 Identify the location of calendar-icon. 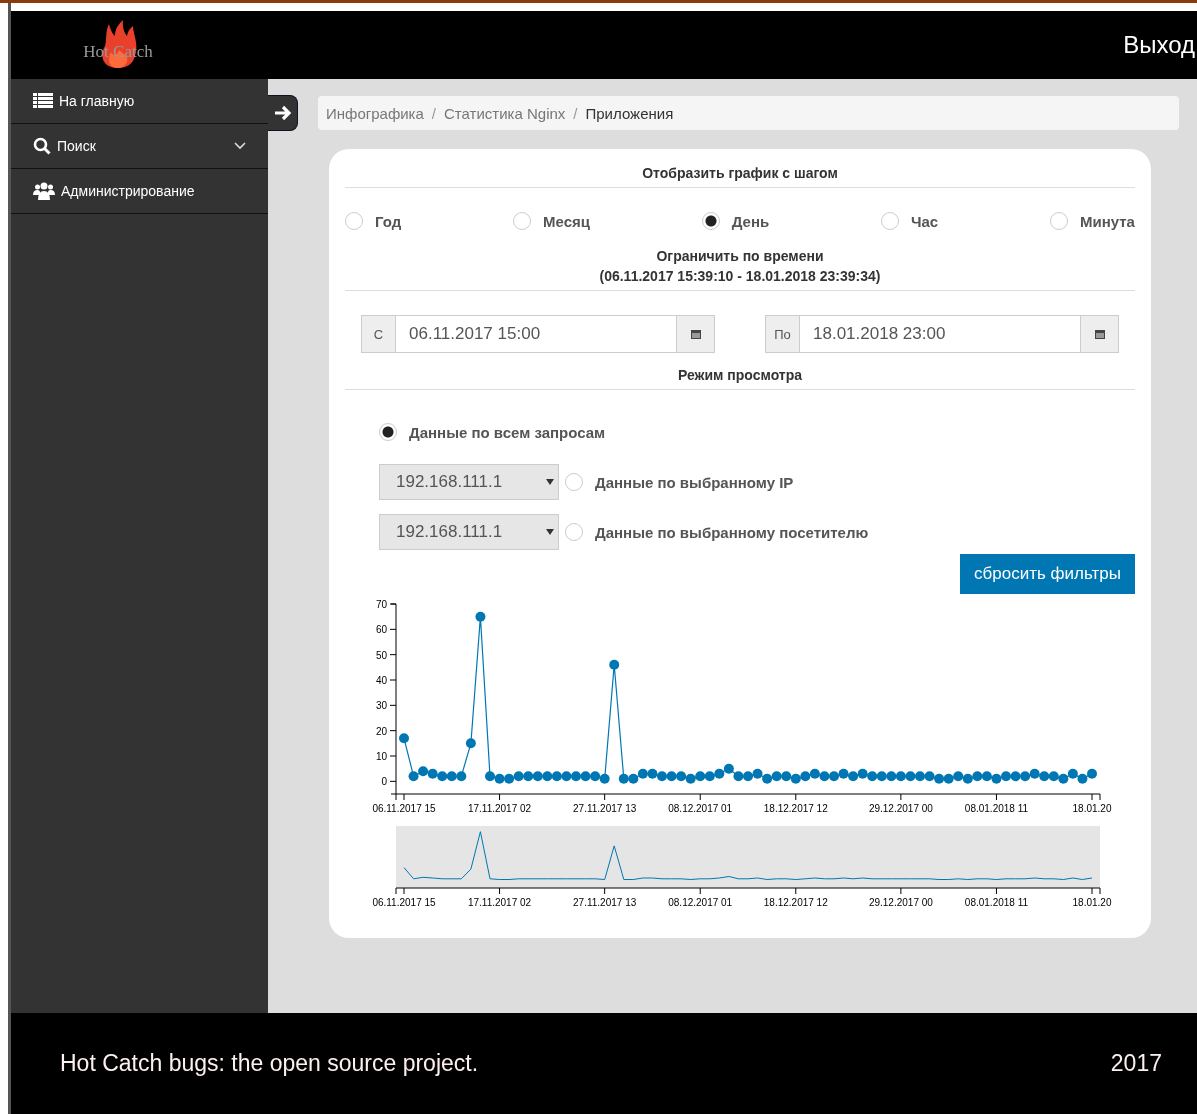
(1099, 334).